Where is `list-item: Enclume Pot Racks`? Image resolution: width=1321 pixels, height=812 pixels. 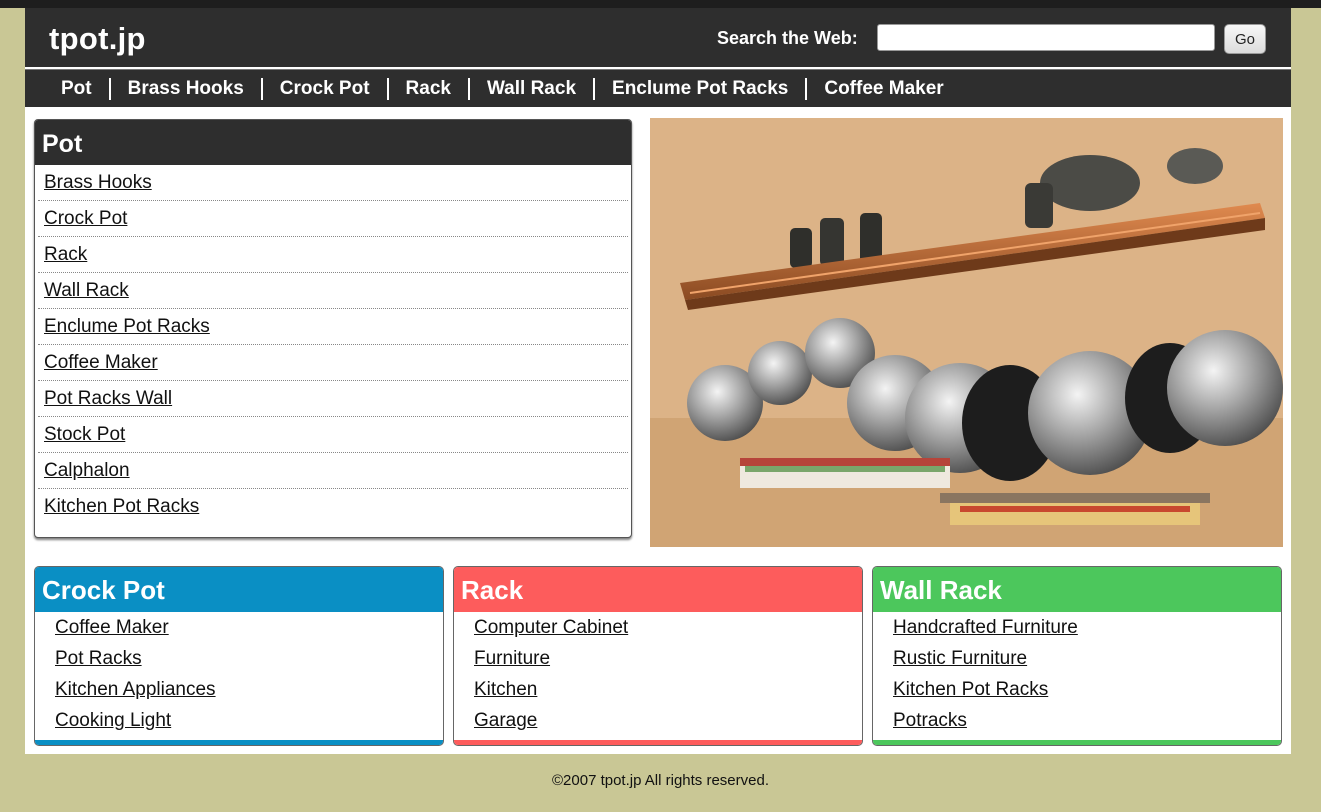
list-item: Enclume Pot Racks is located at coordinates (333, 327).